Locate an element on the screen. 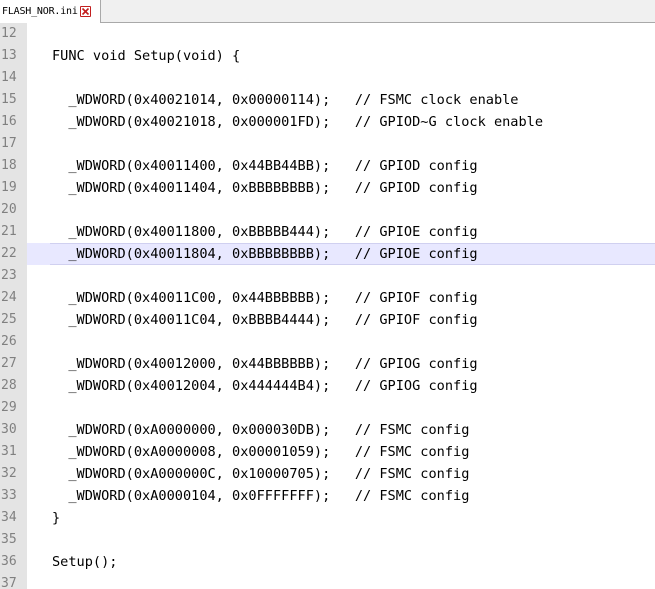 This screenshot has width=655, height=589. tab-bar: FLASH_NOR.ini is located at coordinates (327, 11).